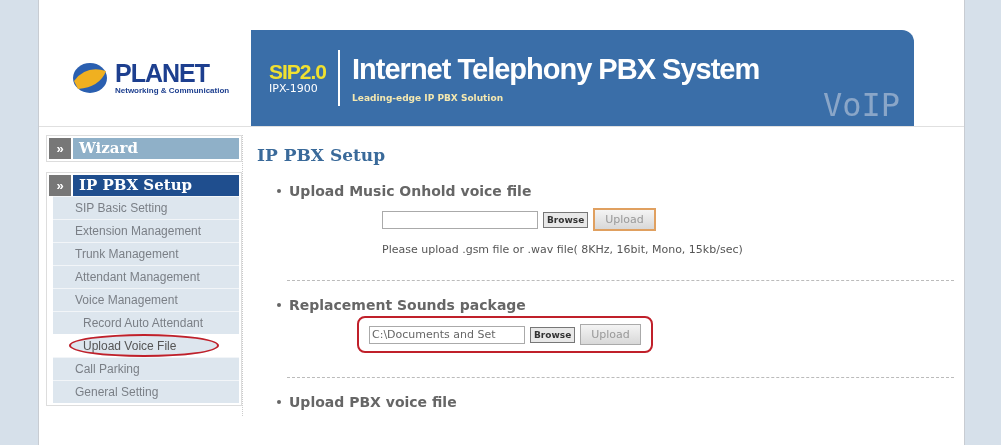 The image size is (1001, 445). I want to click on banner-mark: VoIP, so click(861, 105).